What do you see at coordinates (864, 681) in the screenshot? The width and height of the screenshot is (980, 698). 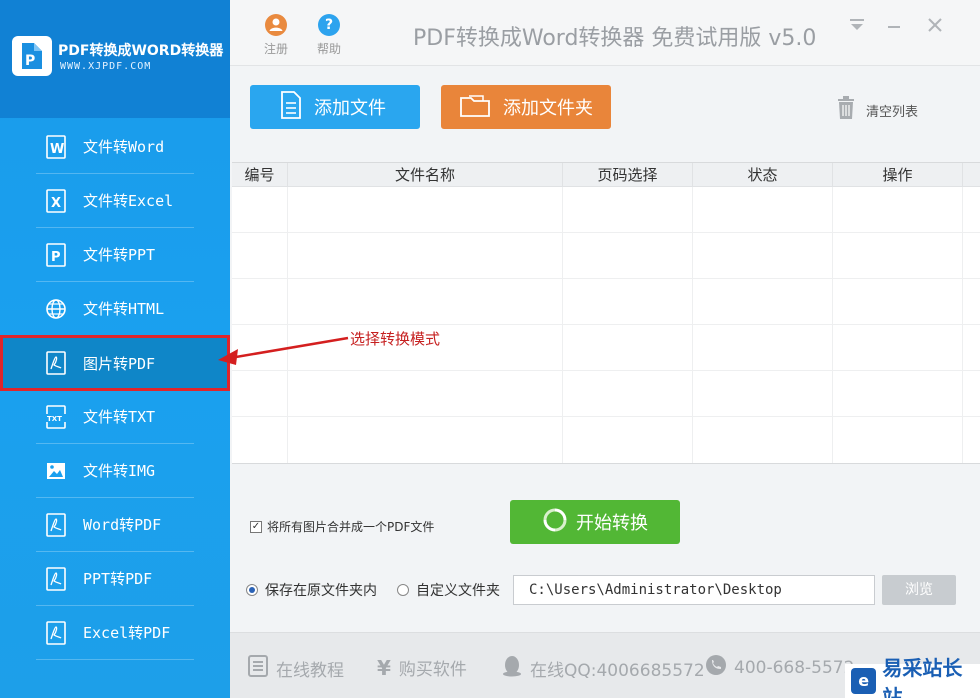 I see `watermark-logo-icon: e` at bounding box center [864, 681].